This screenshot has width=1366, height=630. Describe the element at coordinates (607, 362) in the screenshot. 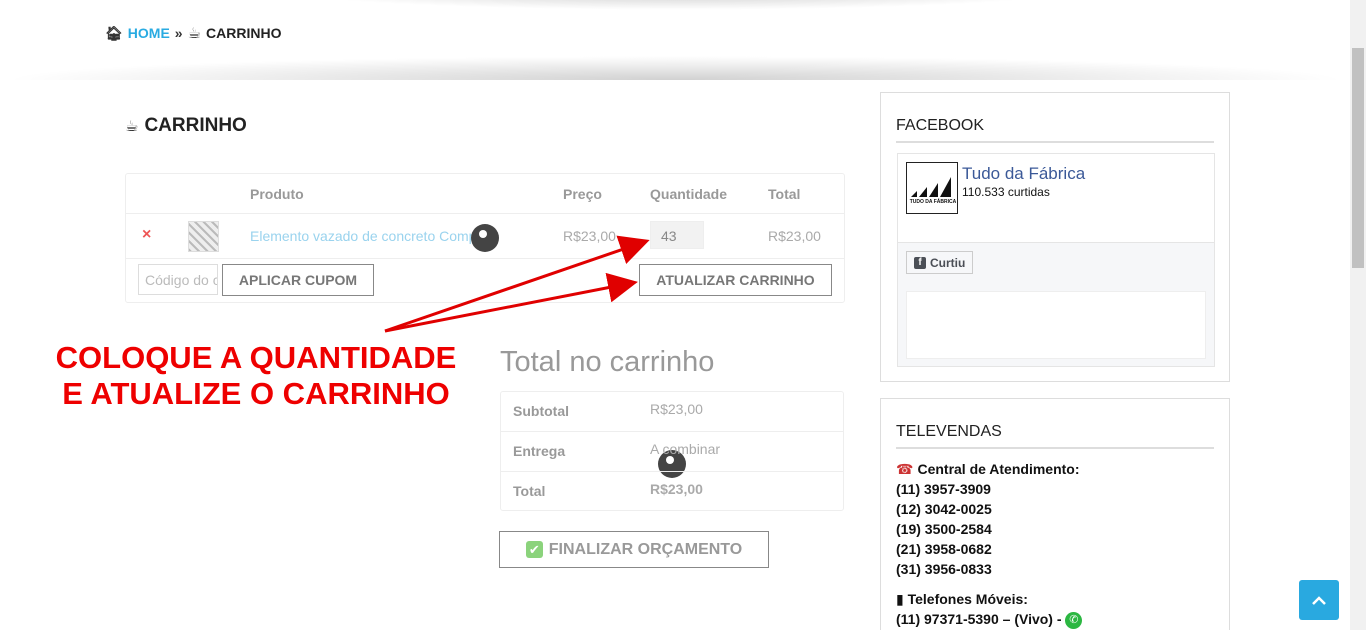

I see `cart-totals-title: Total no carrinho` at that location.